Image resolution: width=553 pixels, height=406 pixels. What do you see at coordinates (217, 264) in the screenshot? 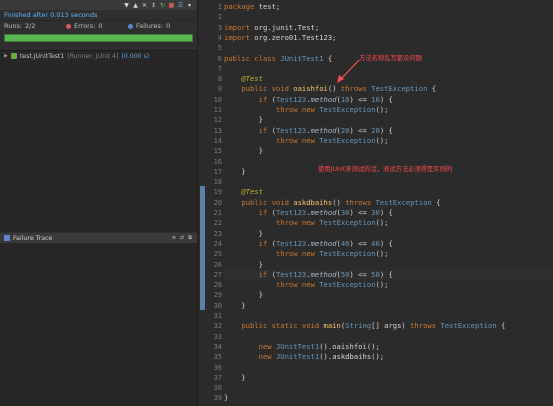
I see `line-number: 26` at bounding box center [217, 264].